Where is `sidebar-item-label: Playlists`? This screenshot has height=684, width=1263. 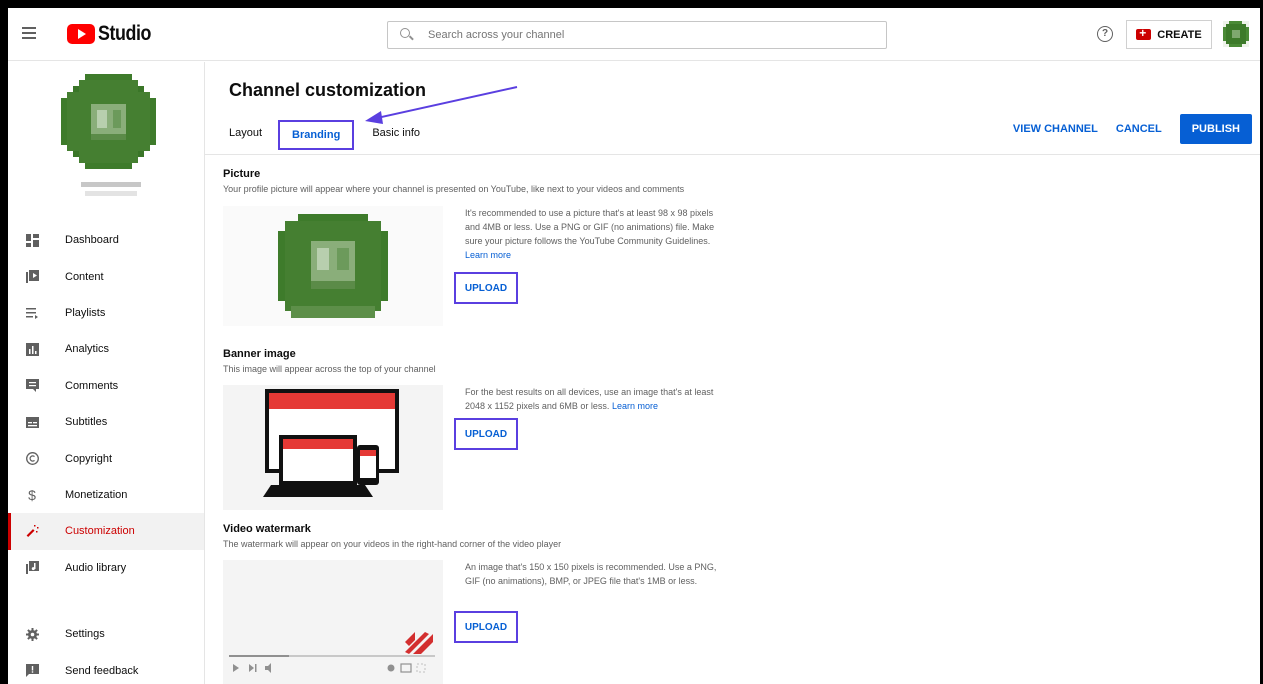 sidebar-item-label: Playlists is located at coordinates (85, 312).